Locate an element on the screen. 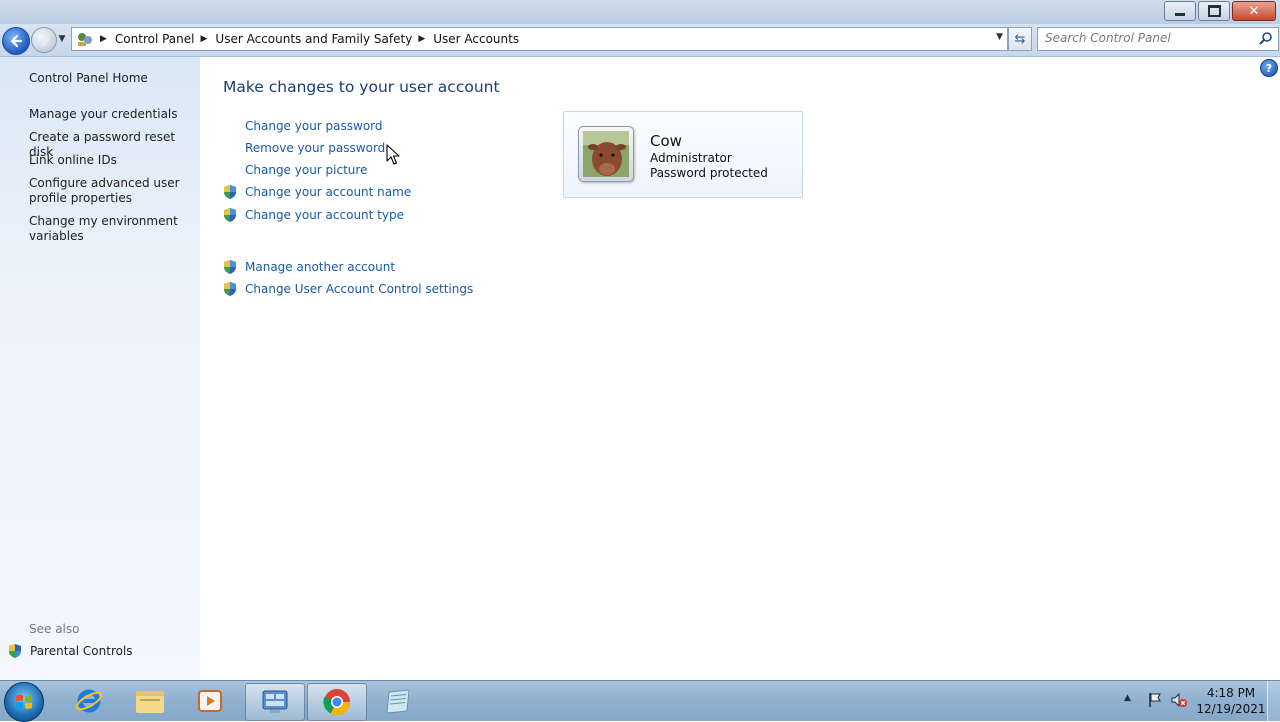 This screenshot has width=1280, height=722. refresh-button: ⇆ is located at coordinates (1020, 39).